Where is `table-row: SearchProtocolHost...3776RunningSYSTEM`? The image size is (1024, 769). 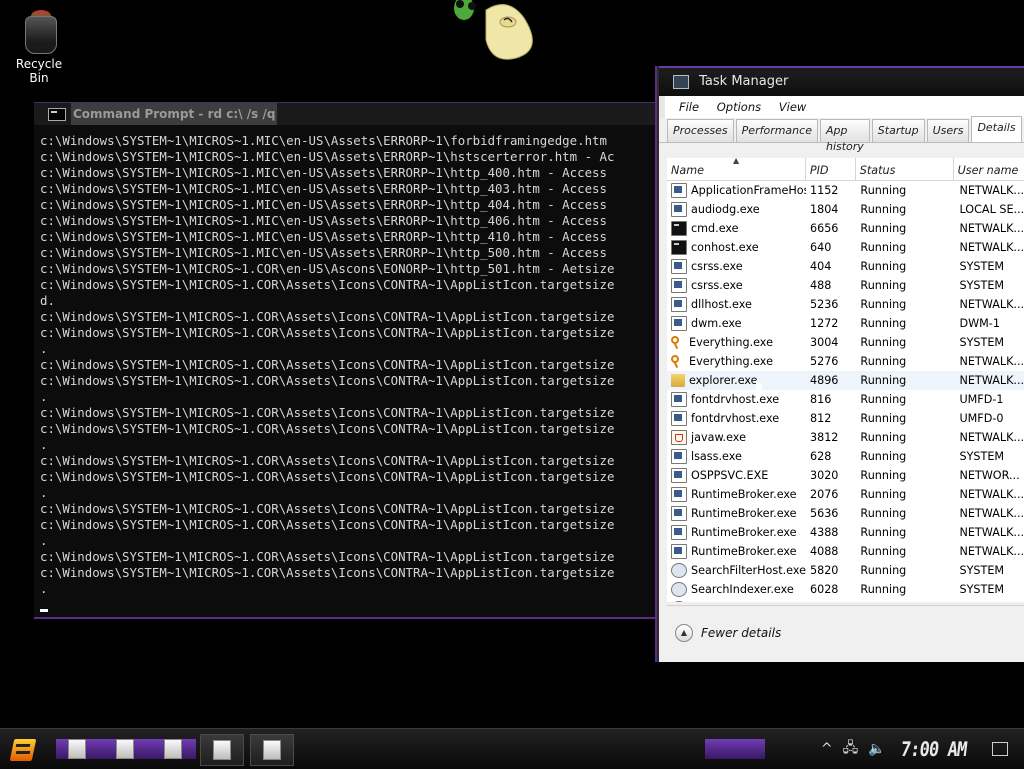
table-row: SearchProtocolHost...3776RunningSYSTEM is located at coordinates (845, 600).